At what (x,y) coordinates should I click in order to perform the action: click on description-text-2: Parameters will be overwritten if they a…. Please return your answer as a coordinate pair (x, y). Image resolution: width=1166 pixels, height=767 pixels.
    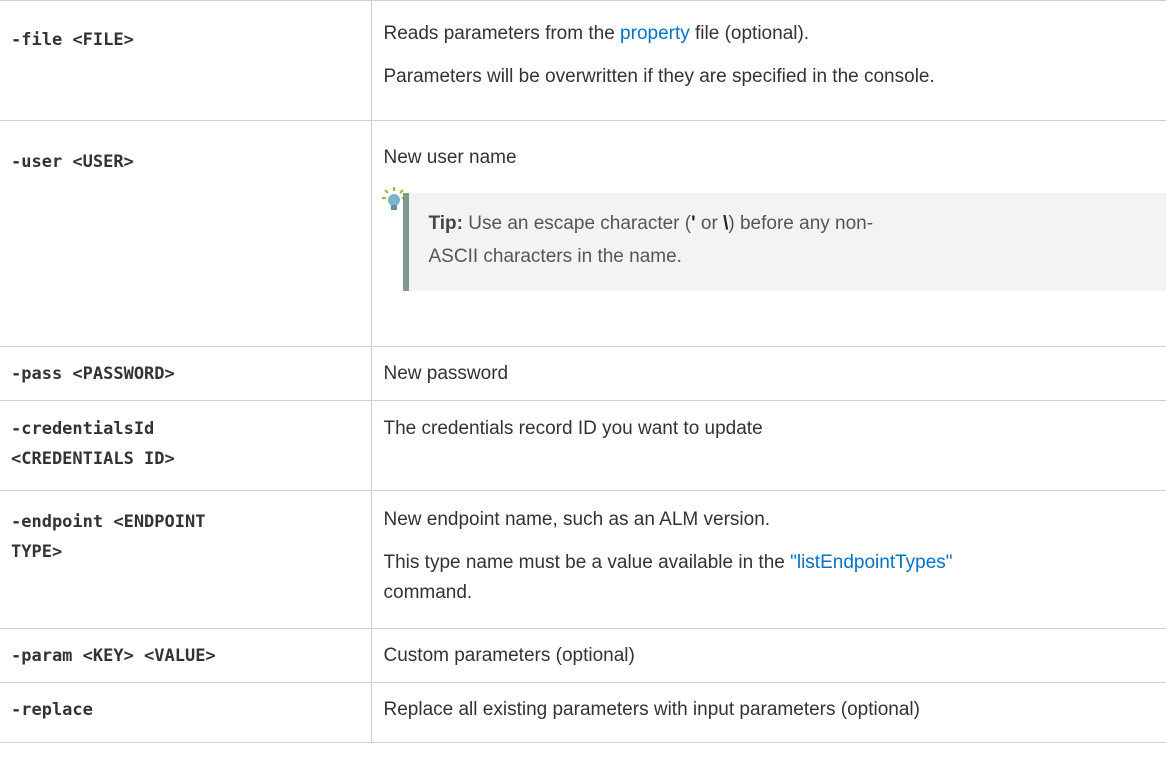
    Looking at the image, I should click on (659, 76).